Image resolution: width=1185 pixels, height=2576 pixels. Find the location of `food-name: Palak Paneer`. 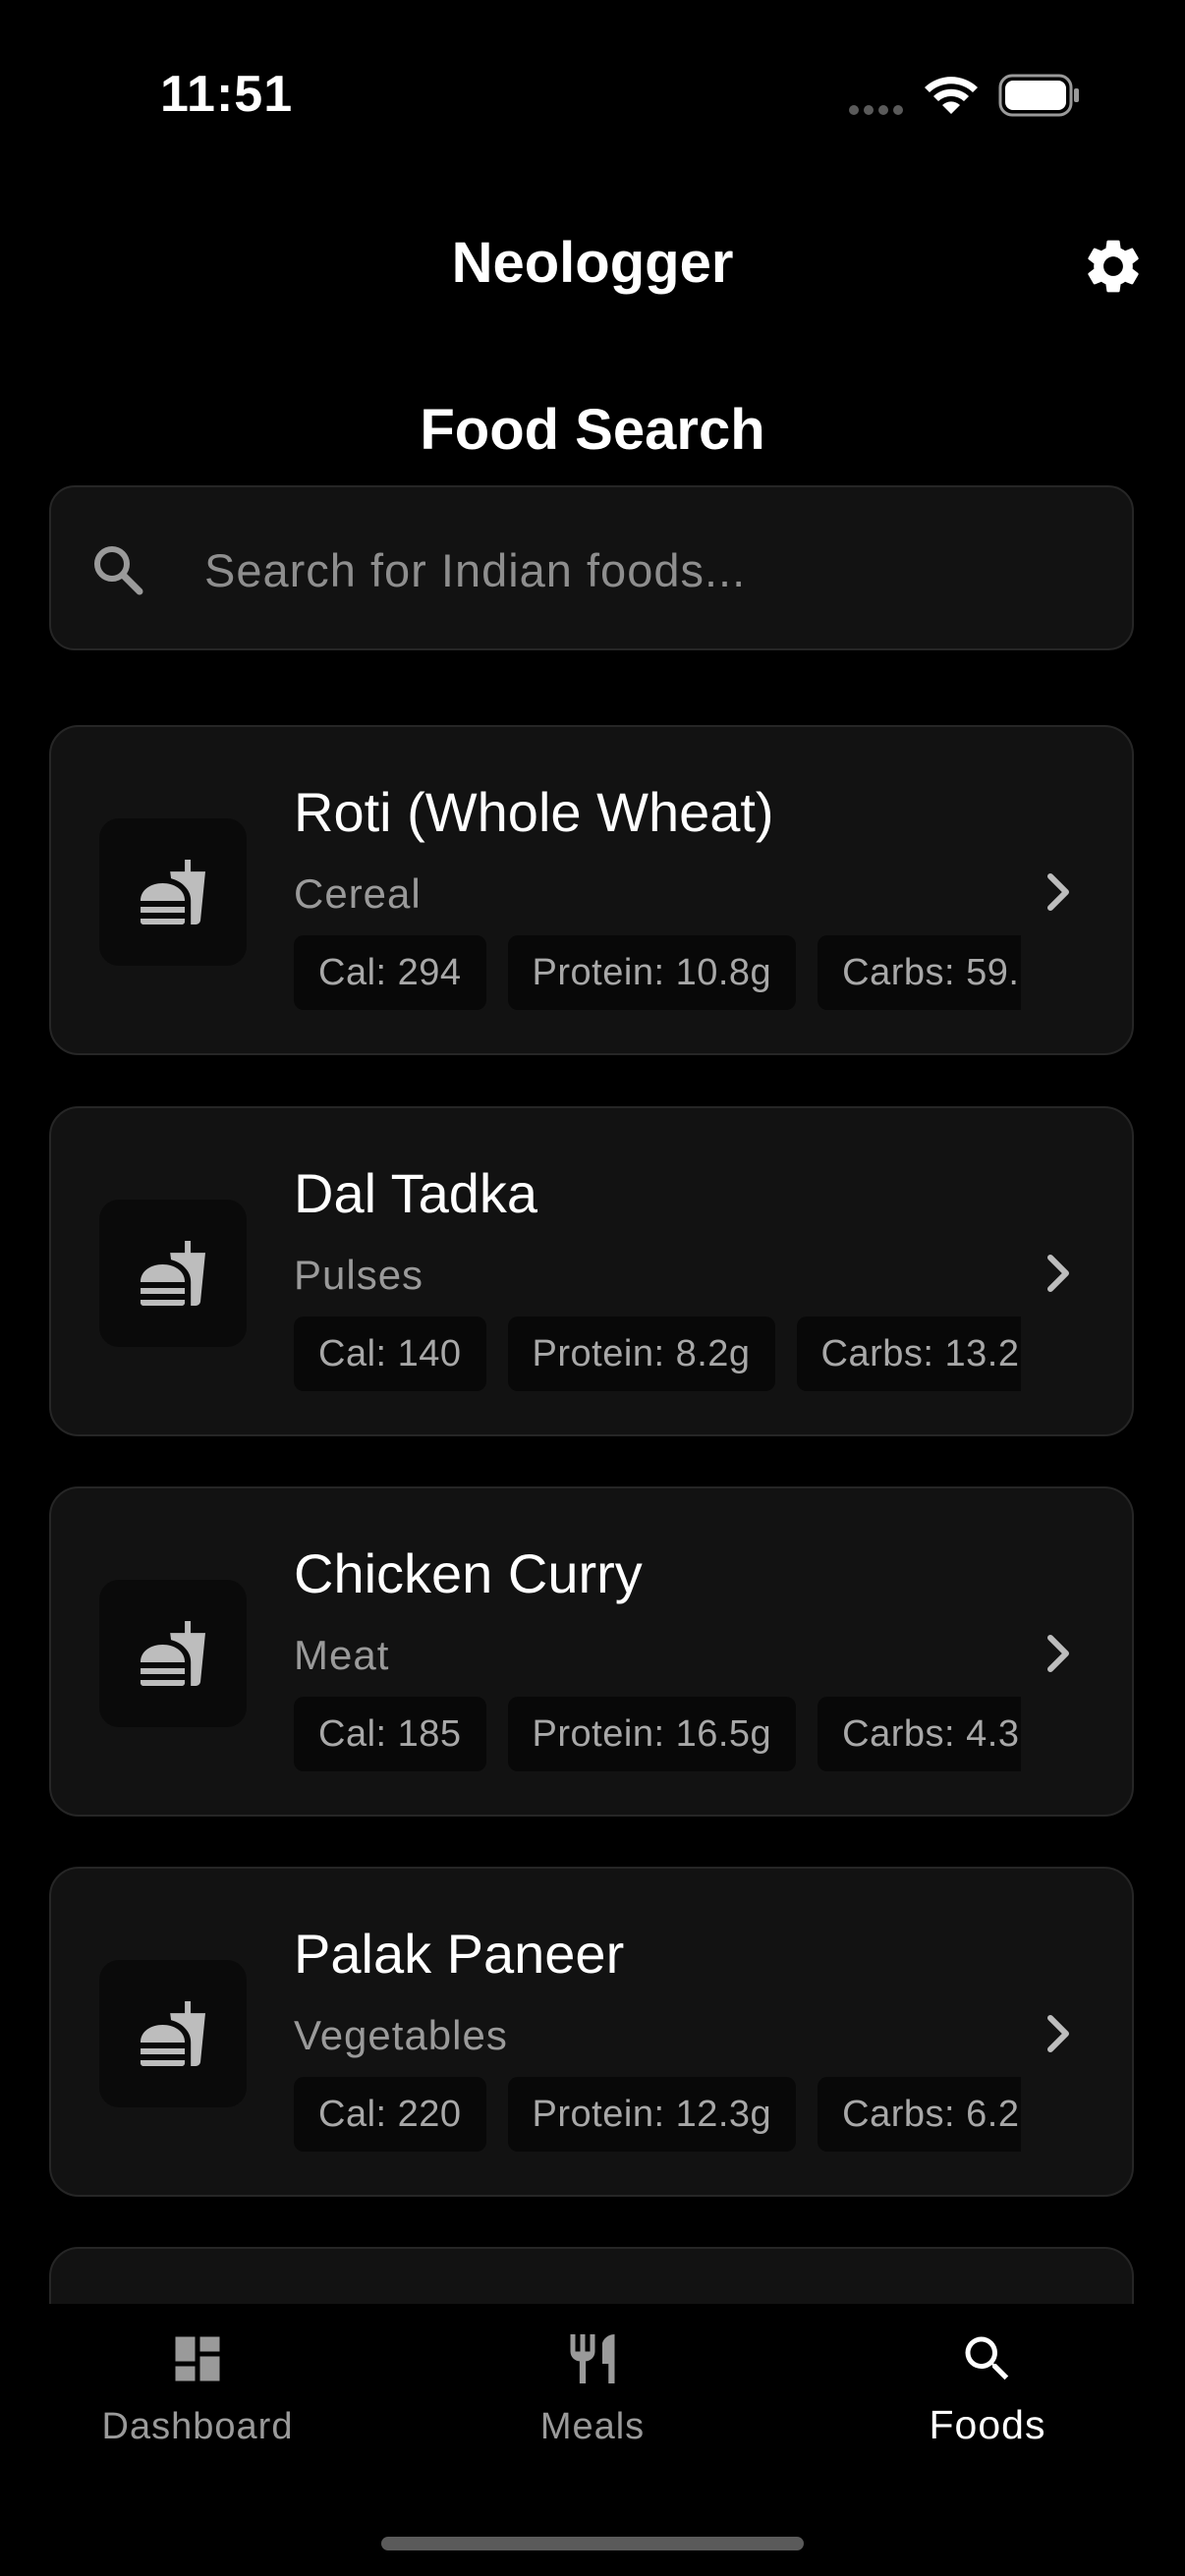

food-name: Palak Paneer is located at coordinates (460, 1954).